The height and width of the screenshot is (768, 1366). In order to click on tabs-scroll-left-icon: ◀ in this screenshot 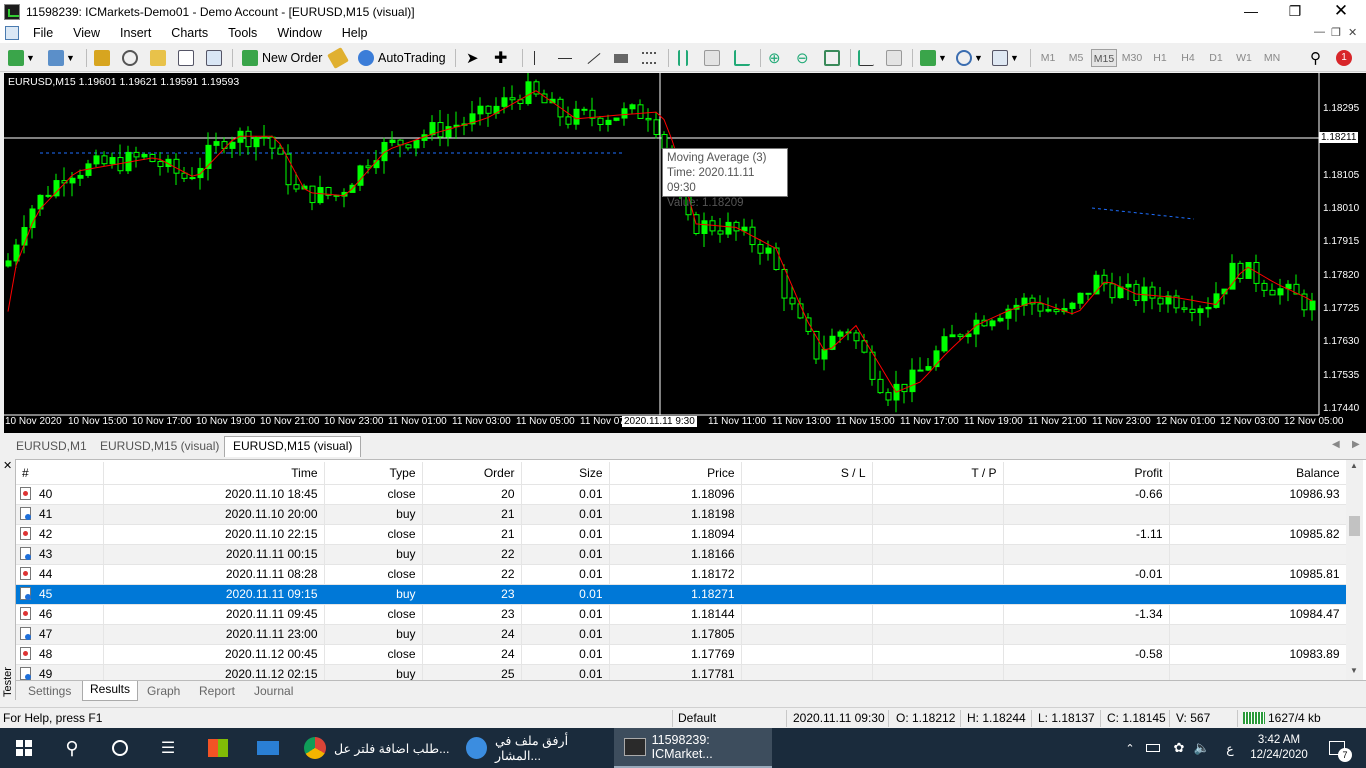, I will do `click(1336, 444)`.